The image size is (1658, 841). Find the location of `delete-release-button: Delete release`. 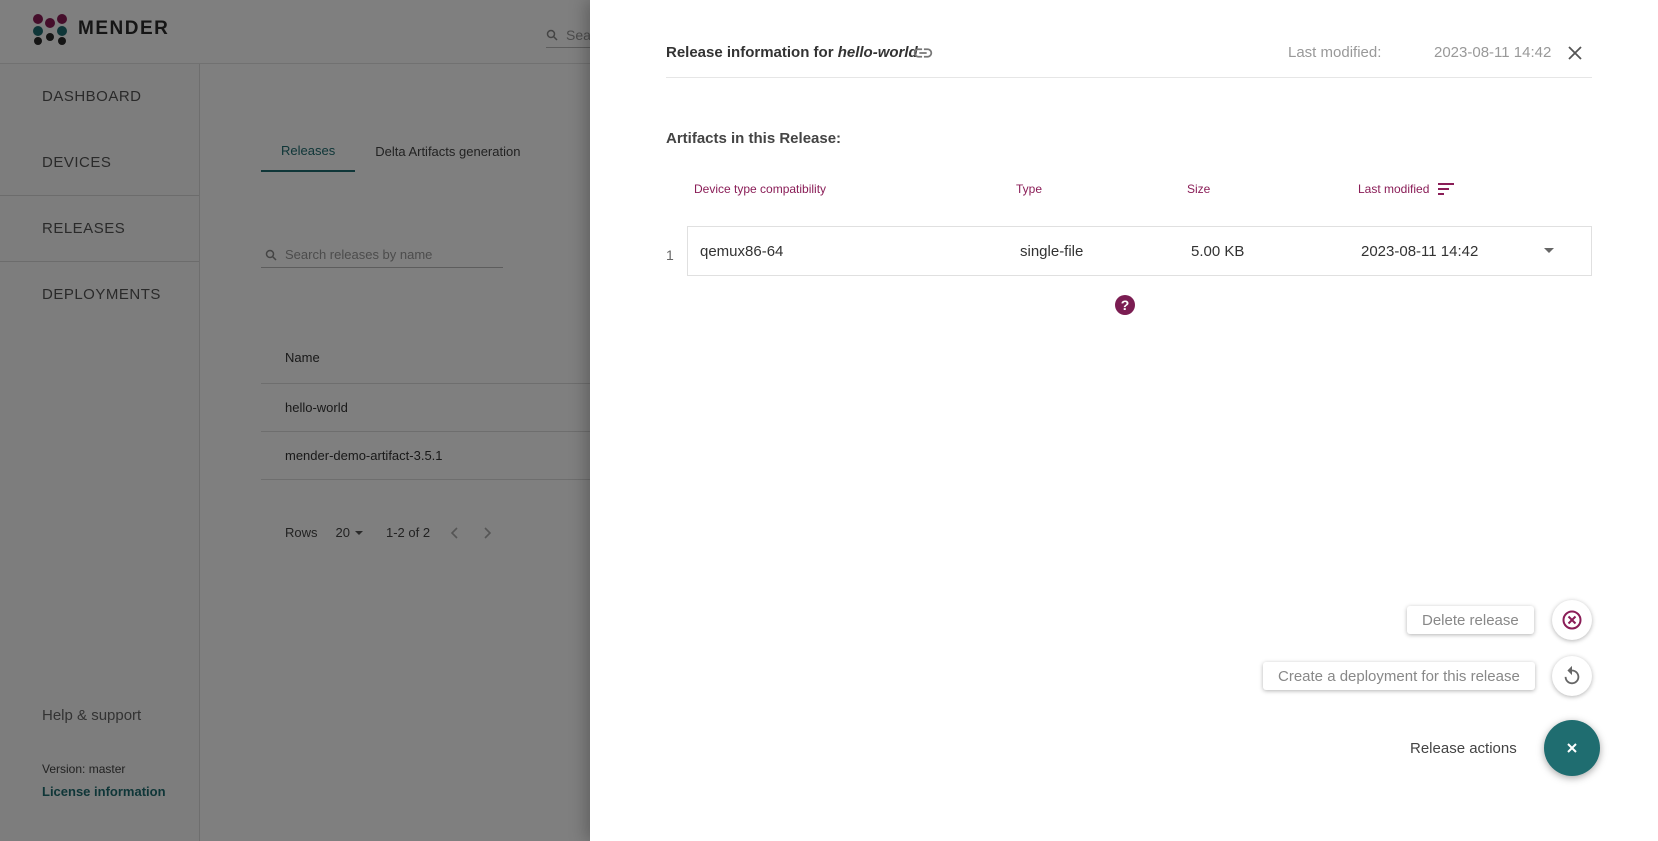

delete-release-button: Delete release is located at coordinates (1470, 620).